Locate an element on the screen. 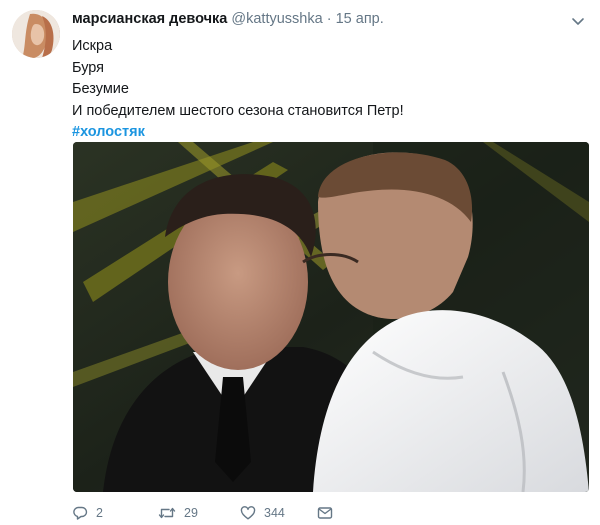 The width and height of the screenshot is (600, 525). author-handle: @kattyusshka is located at coordinates (276, 19).